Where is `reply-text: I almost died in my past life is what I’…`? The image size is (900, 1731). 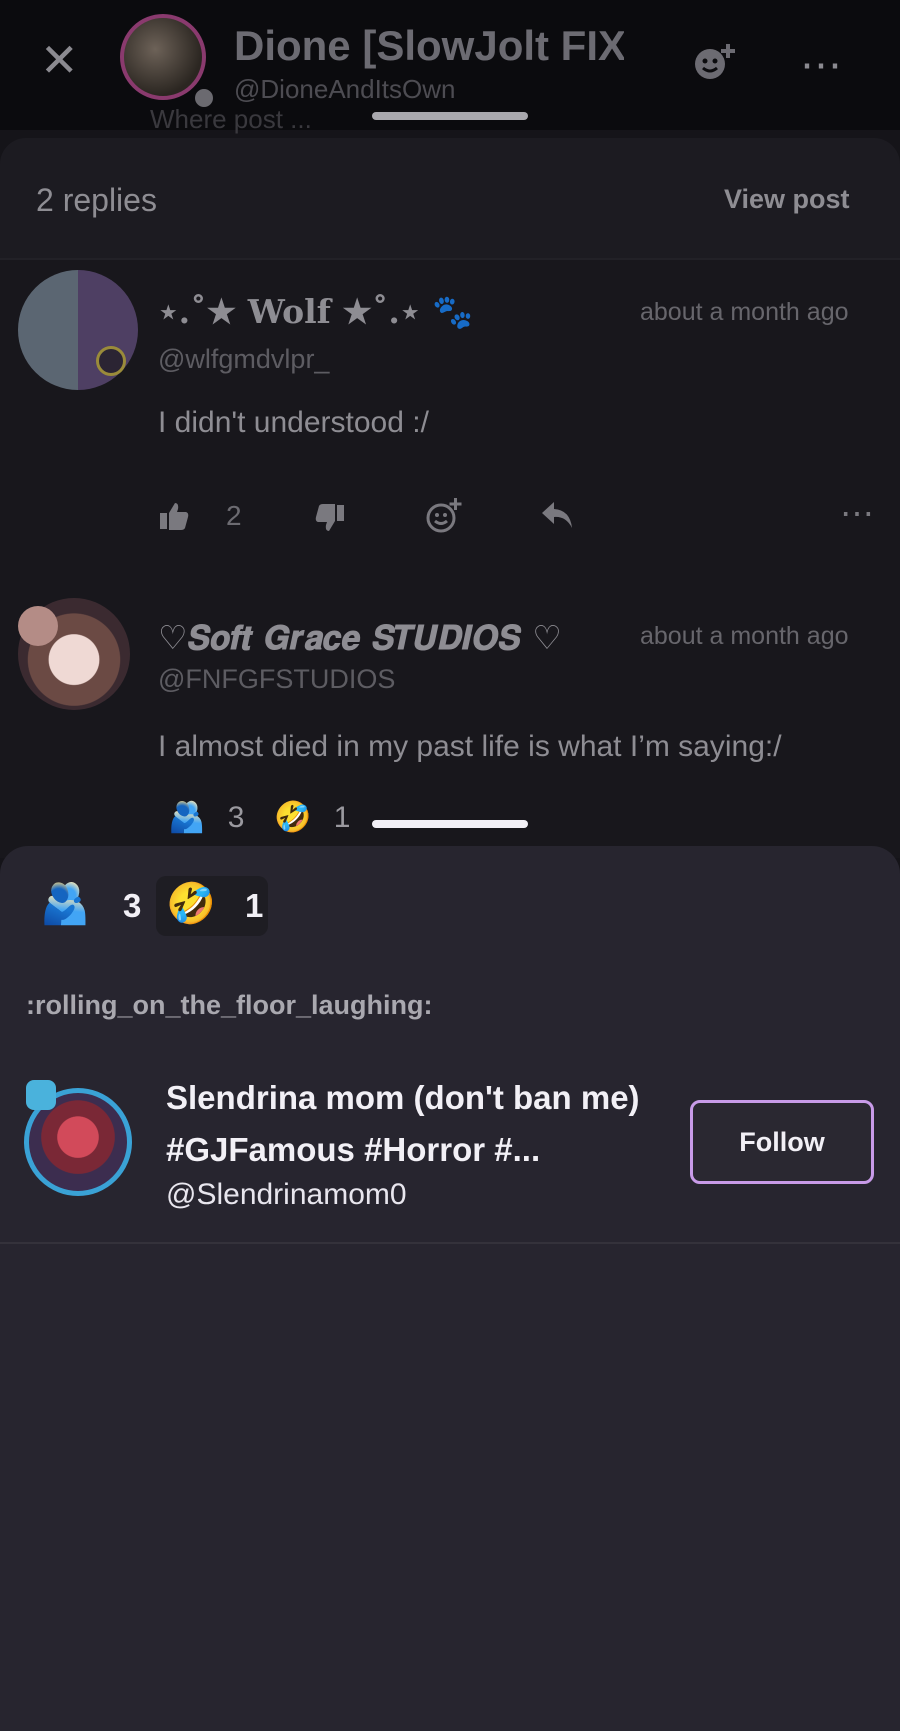
reply-text: I almost died in my past life is what I’… is located at coordinates (470, 746).